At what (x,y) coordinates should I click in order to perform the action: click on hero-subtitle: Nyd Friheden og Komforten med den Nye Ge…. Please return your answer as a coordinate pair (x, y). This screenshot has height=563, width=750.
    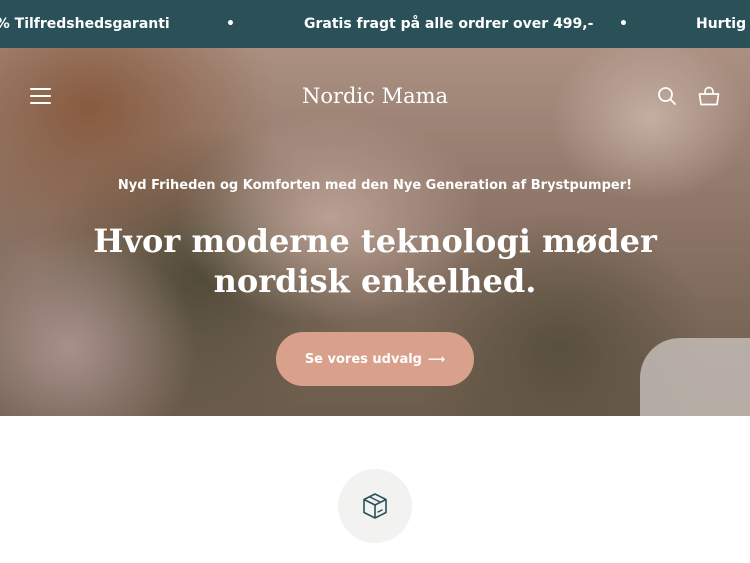
    Looking at the image, I should click on (375, 185).